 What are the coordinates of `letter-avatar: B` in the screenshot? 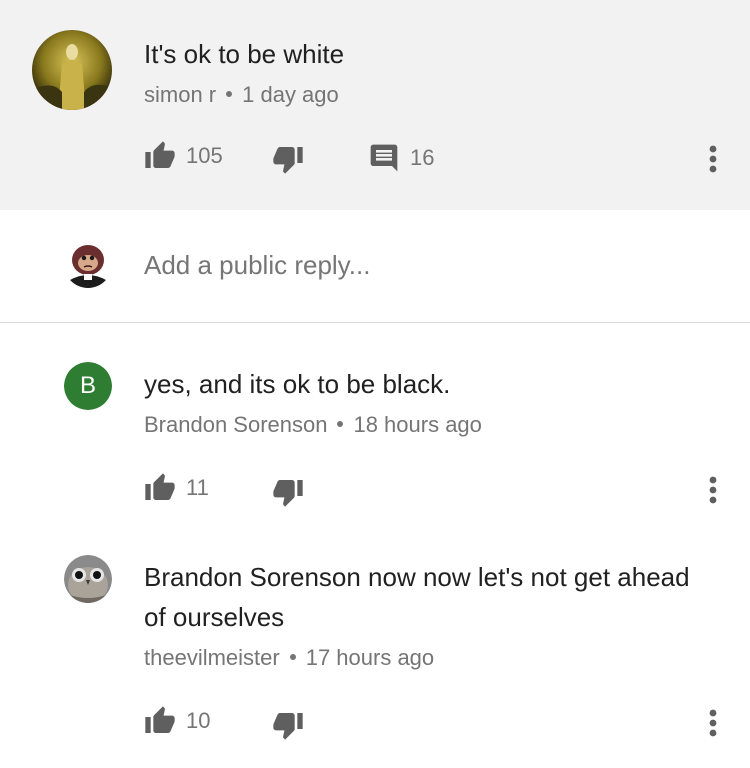 It's located at (88, 386).